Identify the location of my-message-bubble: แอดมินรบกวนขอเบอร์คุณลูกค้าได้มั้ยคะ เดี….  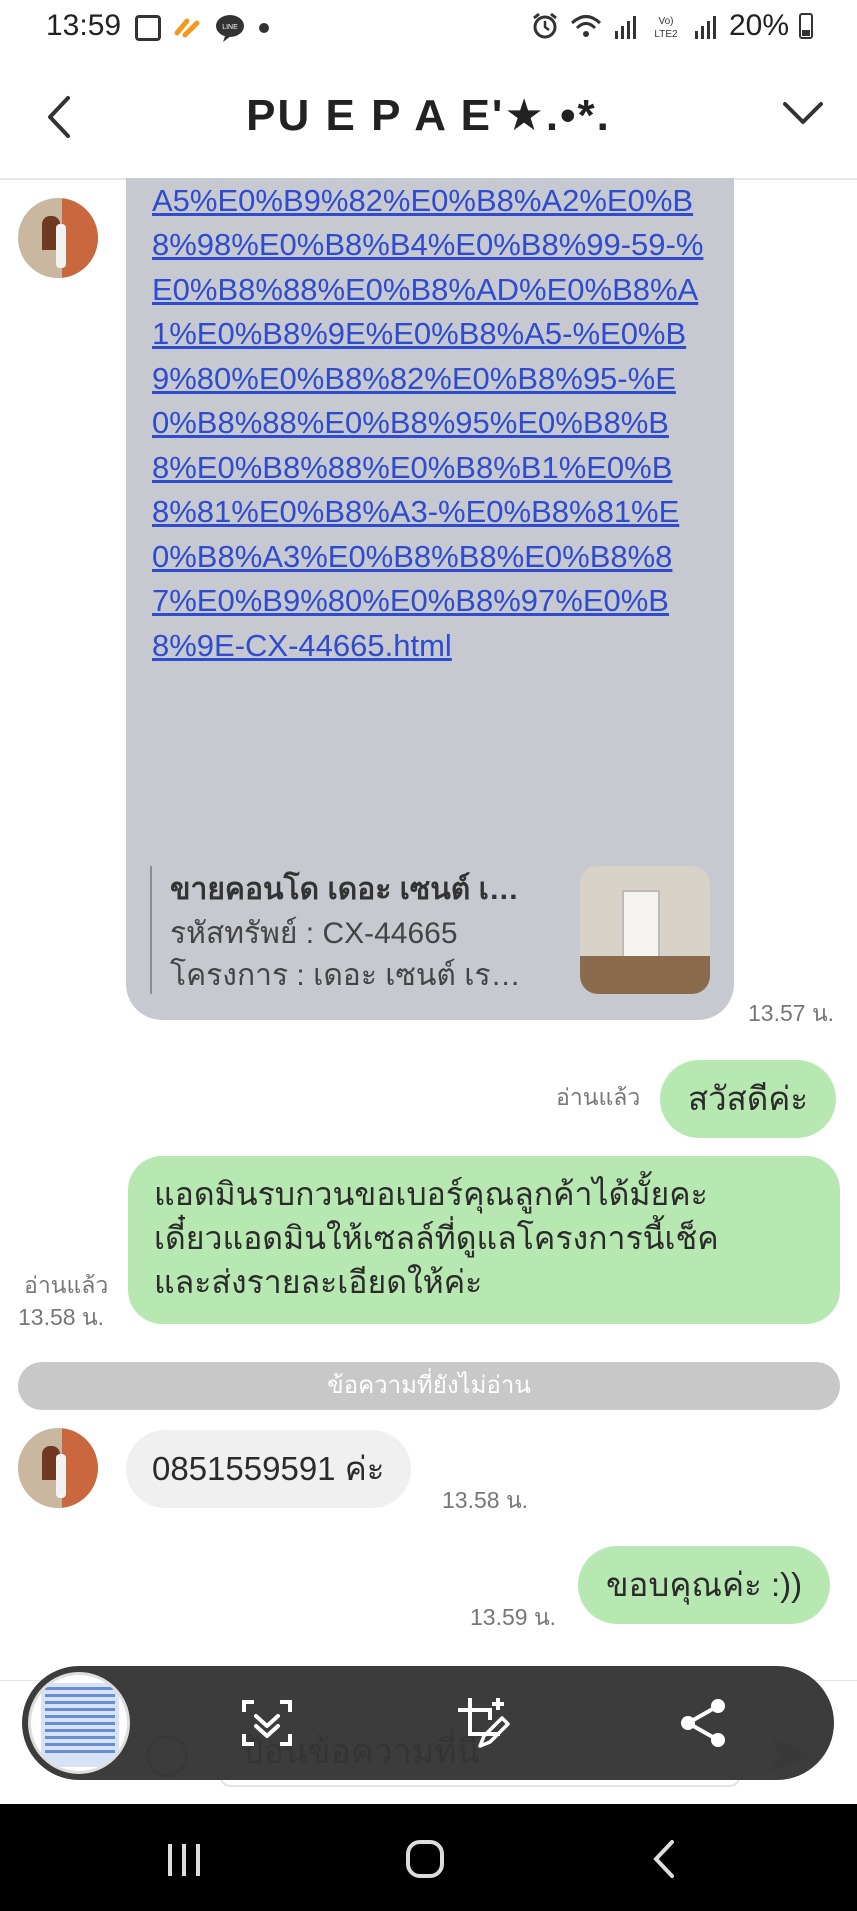
(484, 1240).